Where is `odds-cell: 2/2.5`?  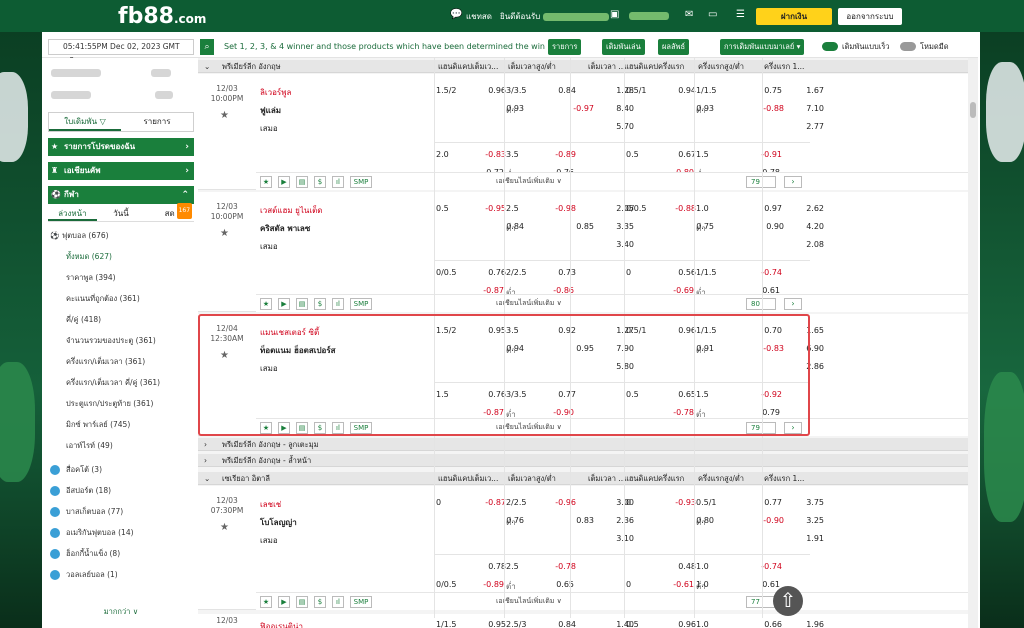
odds-cell: 2/2.5 is located at coordinates (523, 272).